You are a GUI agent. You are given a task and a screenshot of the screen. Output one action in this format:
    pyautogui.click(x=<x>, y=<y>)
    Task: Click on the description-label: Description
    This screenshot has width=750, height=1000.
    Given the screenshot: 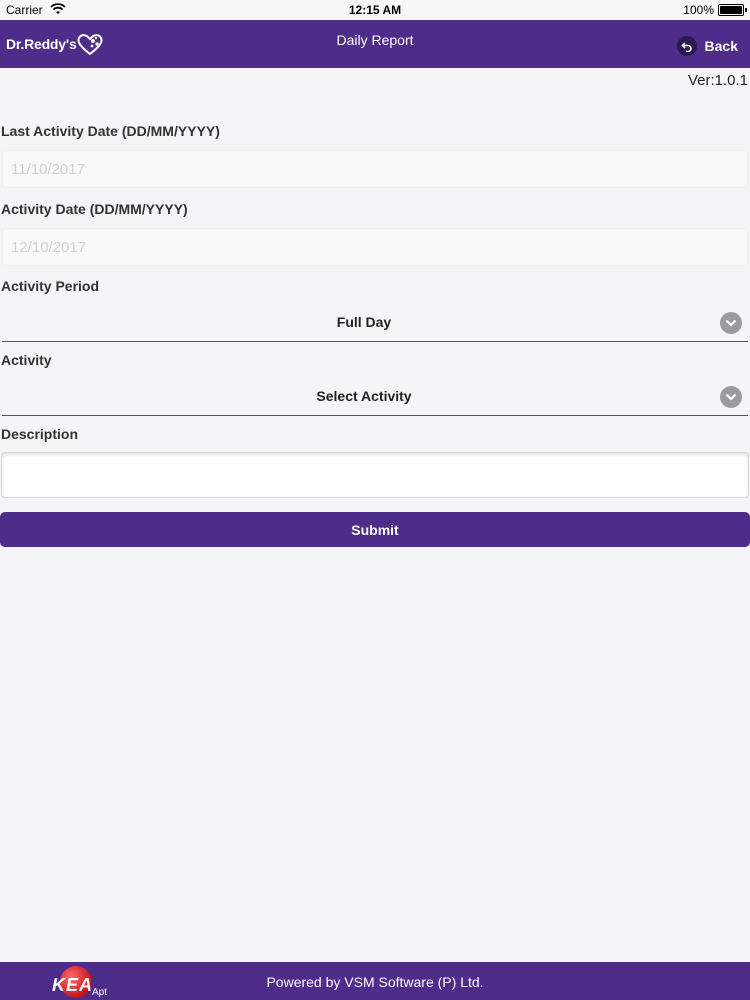 What is the action you would take?
    pyautogui.click(x=40, y=434)
    